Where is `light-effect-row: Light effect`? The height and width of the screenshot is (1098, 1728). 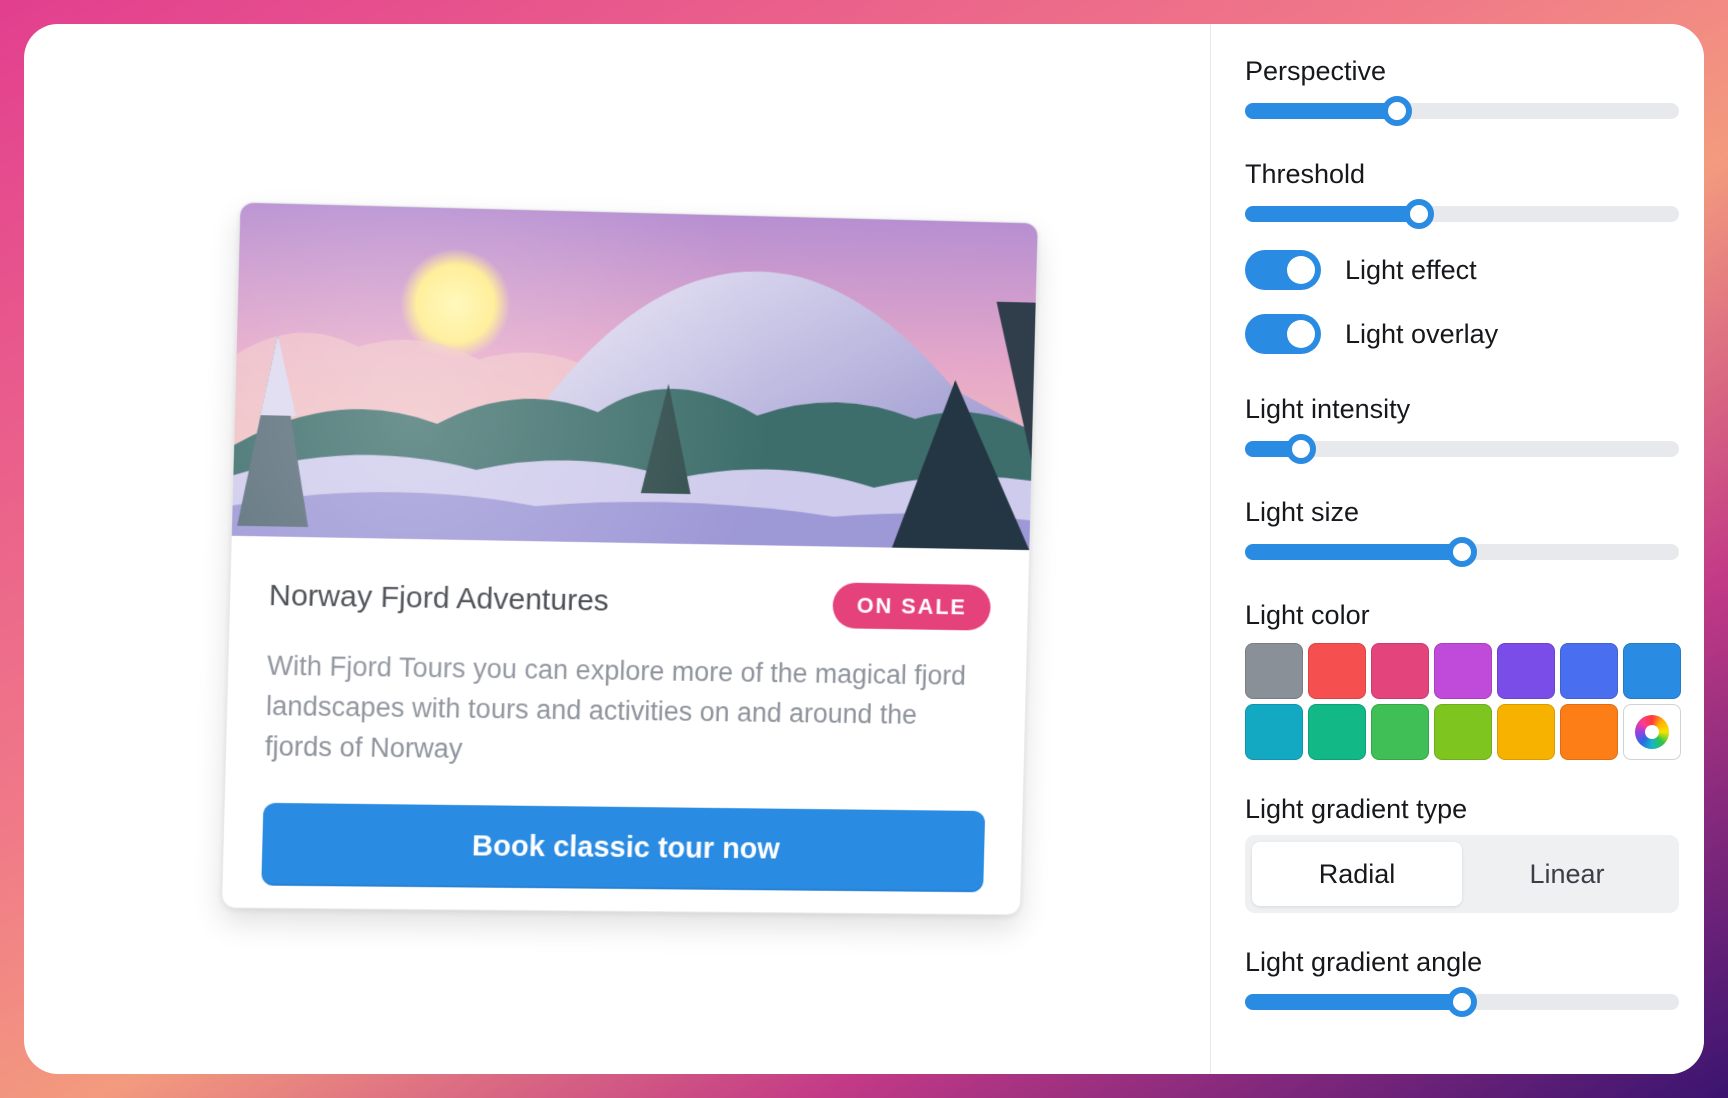 light-effect-row: Light effect is located at coordinates (1461, 270).